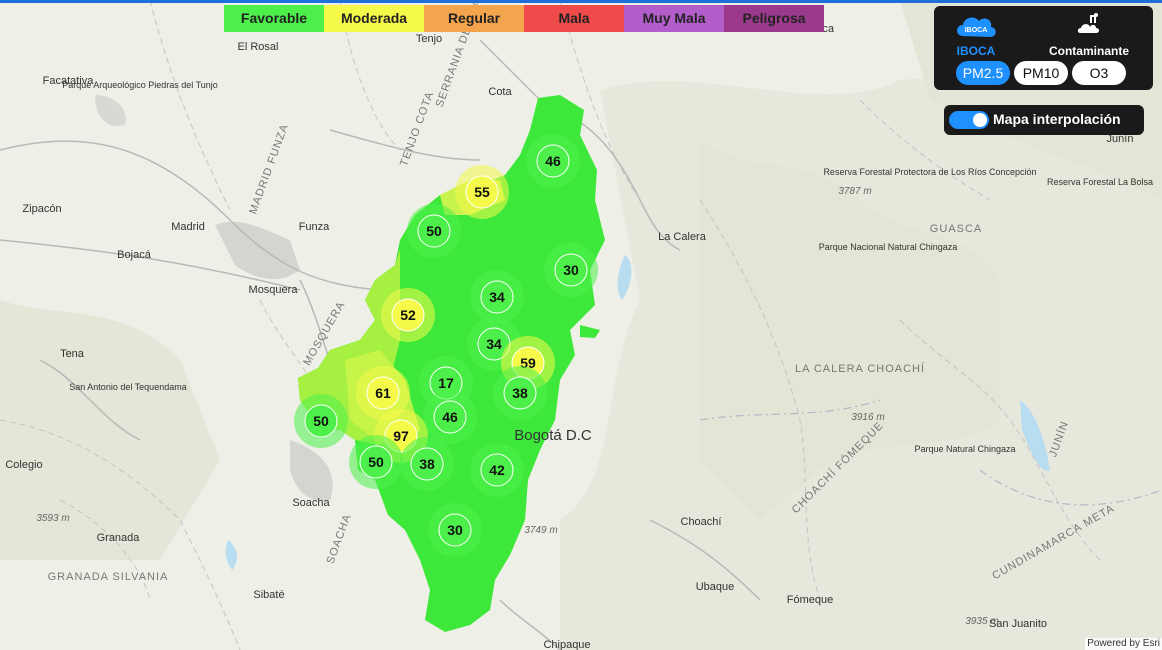  Describe the element at coordinates (446, 383) in the screenshot. I see `station-value: 17` at that location.